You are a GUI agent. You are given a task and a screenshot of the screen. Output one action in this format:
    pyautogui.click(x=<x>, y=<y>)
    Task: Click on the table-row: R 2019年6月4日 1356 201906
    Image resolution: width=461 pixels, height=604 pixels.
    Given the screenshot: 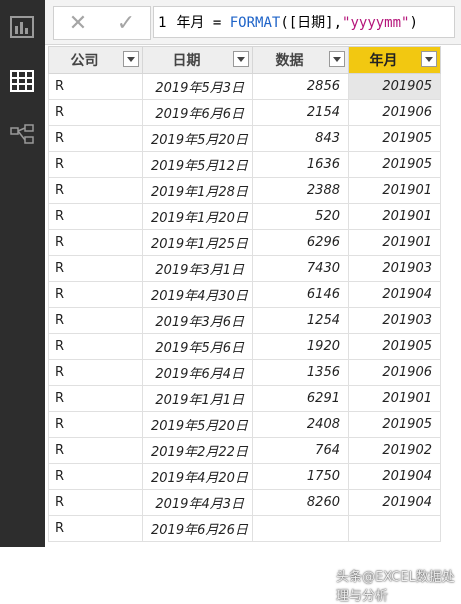 What is the action you would take?
    pyautogui.click(x=244, y=372)
    